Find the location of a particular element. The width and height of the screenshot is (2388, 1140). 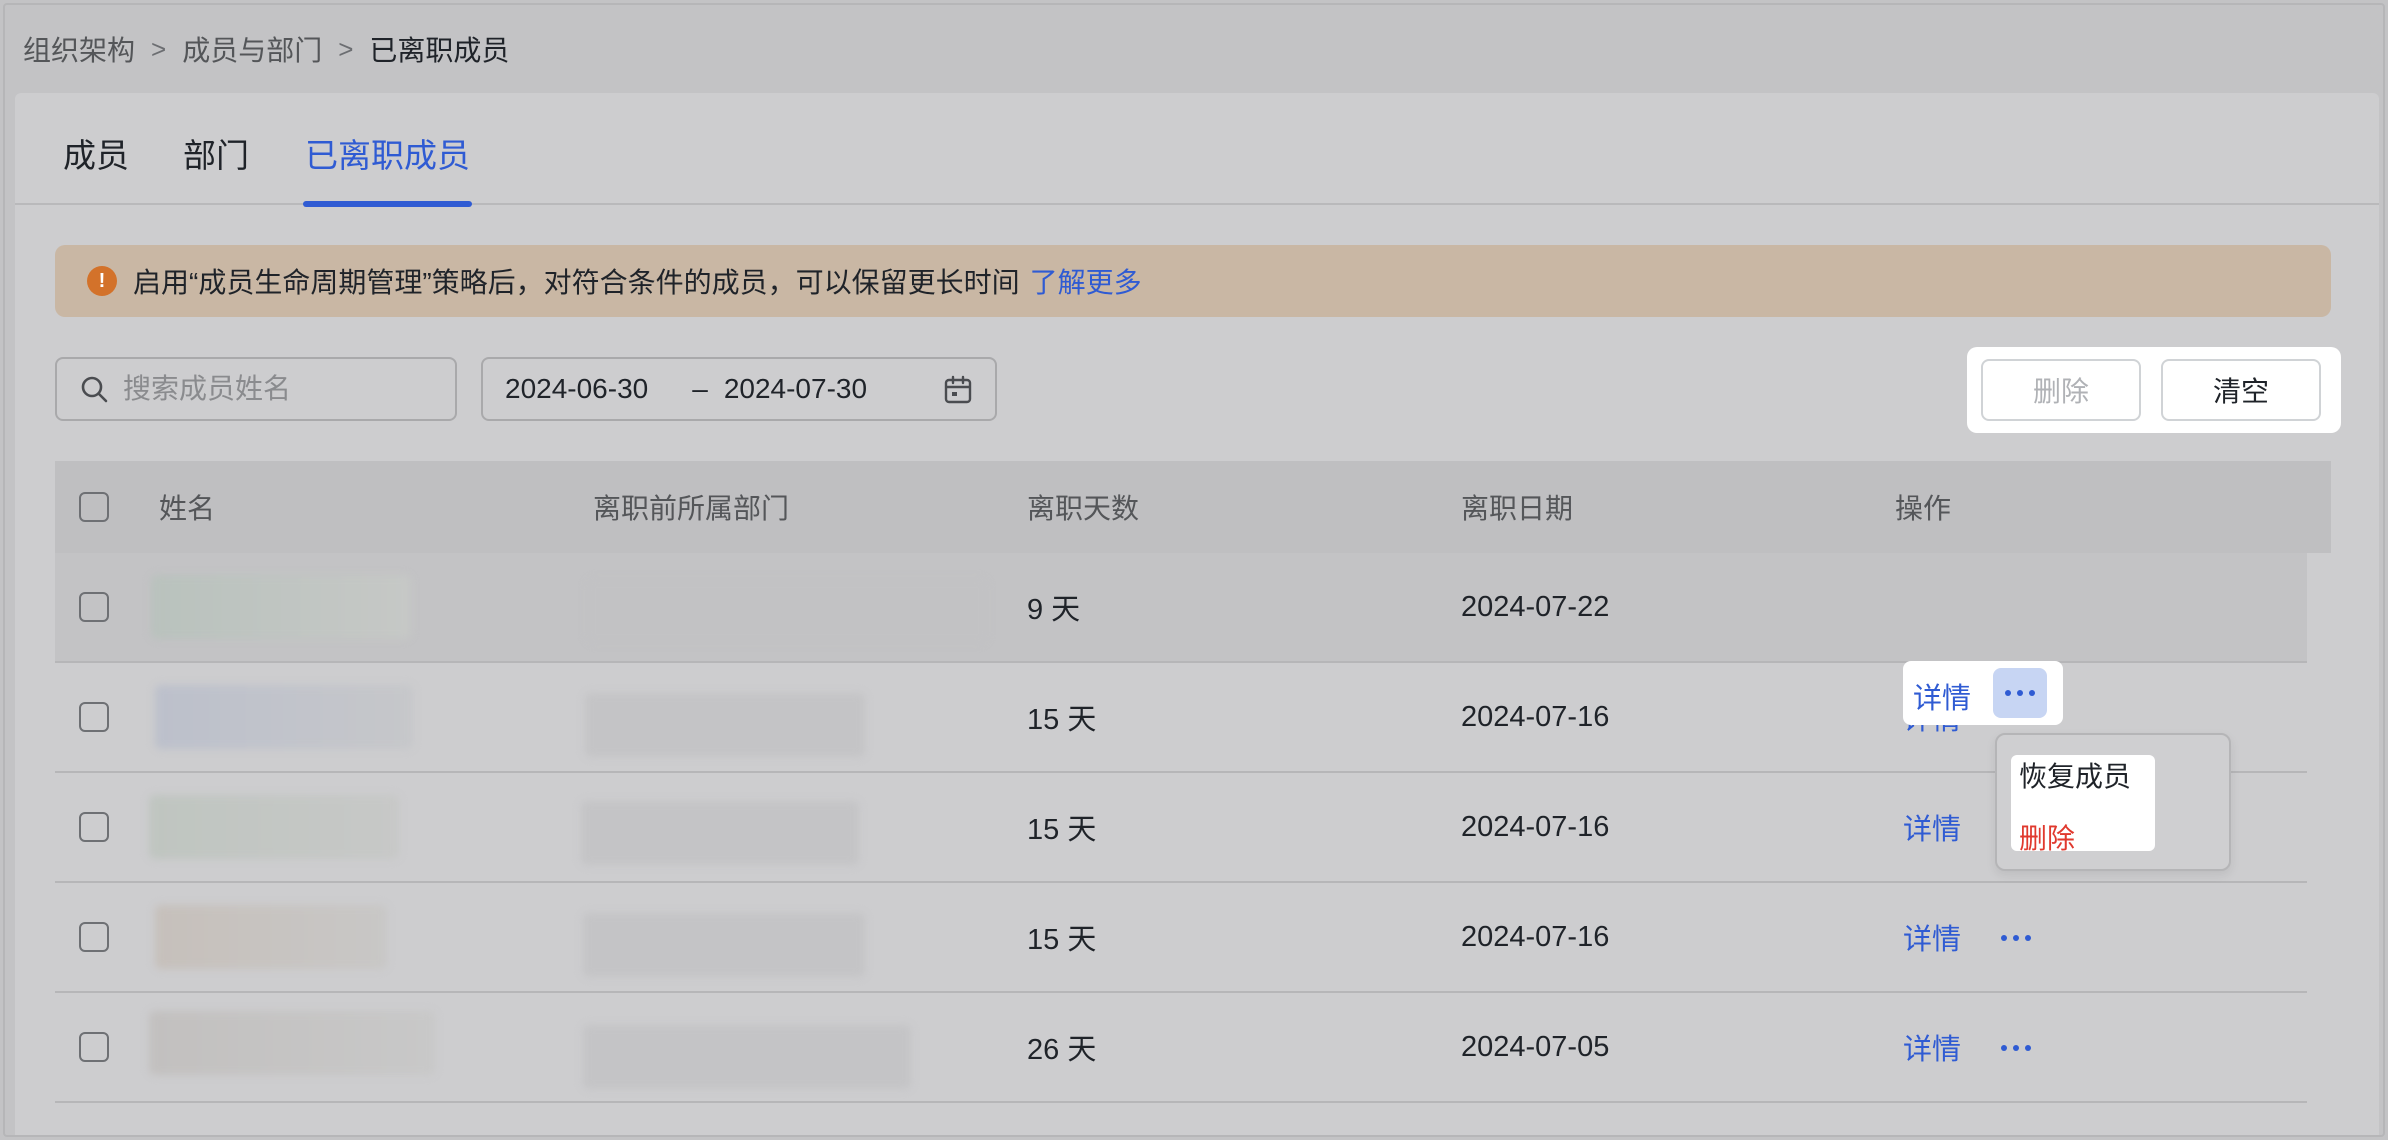

table-row: 26 天 2024-07-05 详情 is located at coordinates (1181, 1048).